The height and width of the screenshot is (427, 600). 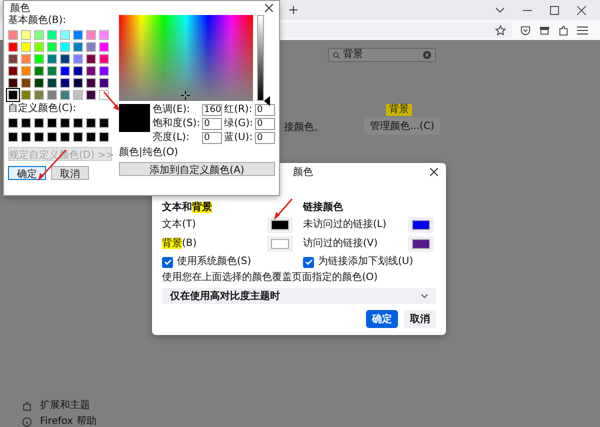 What do you see at coordinates (500, 10) in the screenshot?
I see `chevron-down-icon` at bounding box center [500, 10].